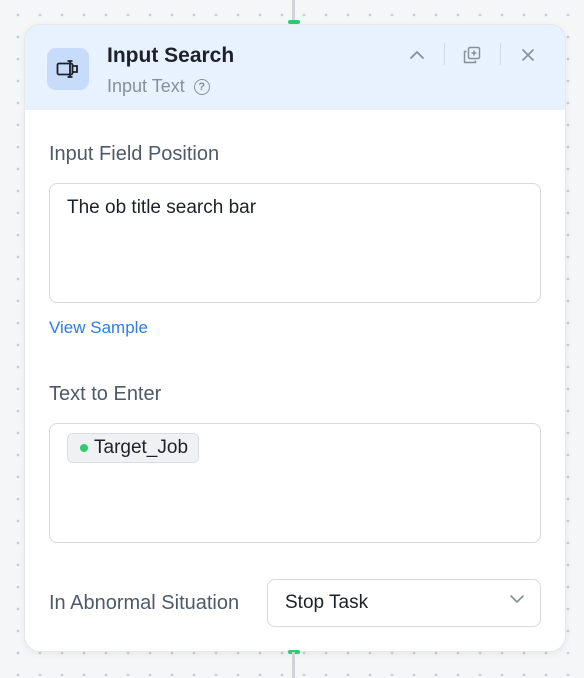 The image size is (584, 678). What do you see at coordinates (517, 599) in the screenshot?
I see `chevron-down-icon` at bounding box center [517, 599].